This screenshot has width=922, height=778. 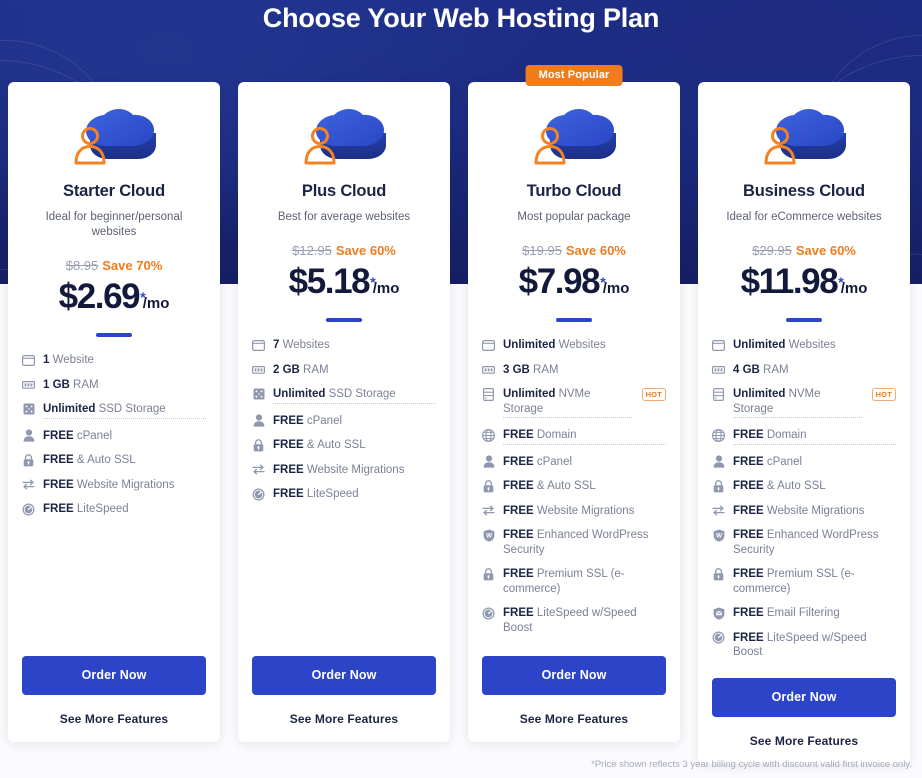 What do you see at coordinates (804, 191) in the screenshot?
I see `plan-name: Business Cloud` at bounding box center [804, 191].